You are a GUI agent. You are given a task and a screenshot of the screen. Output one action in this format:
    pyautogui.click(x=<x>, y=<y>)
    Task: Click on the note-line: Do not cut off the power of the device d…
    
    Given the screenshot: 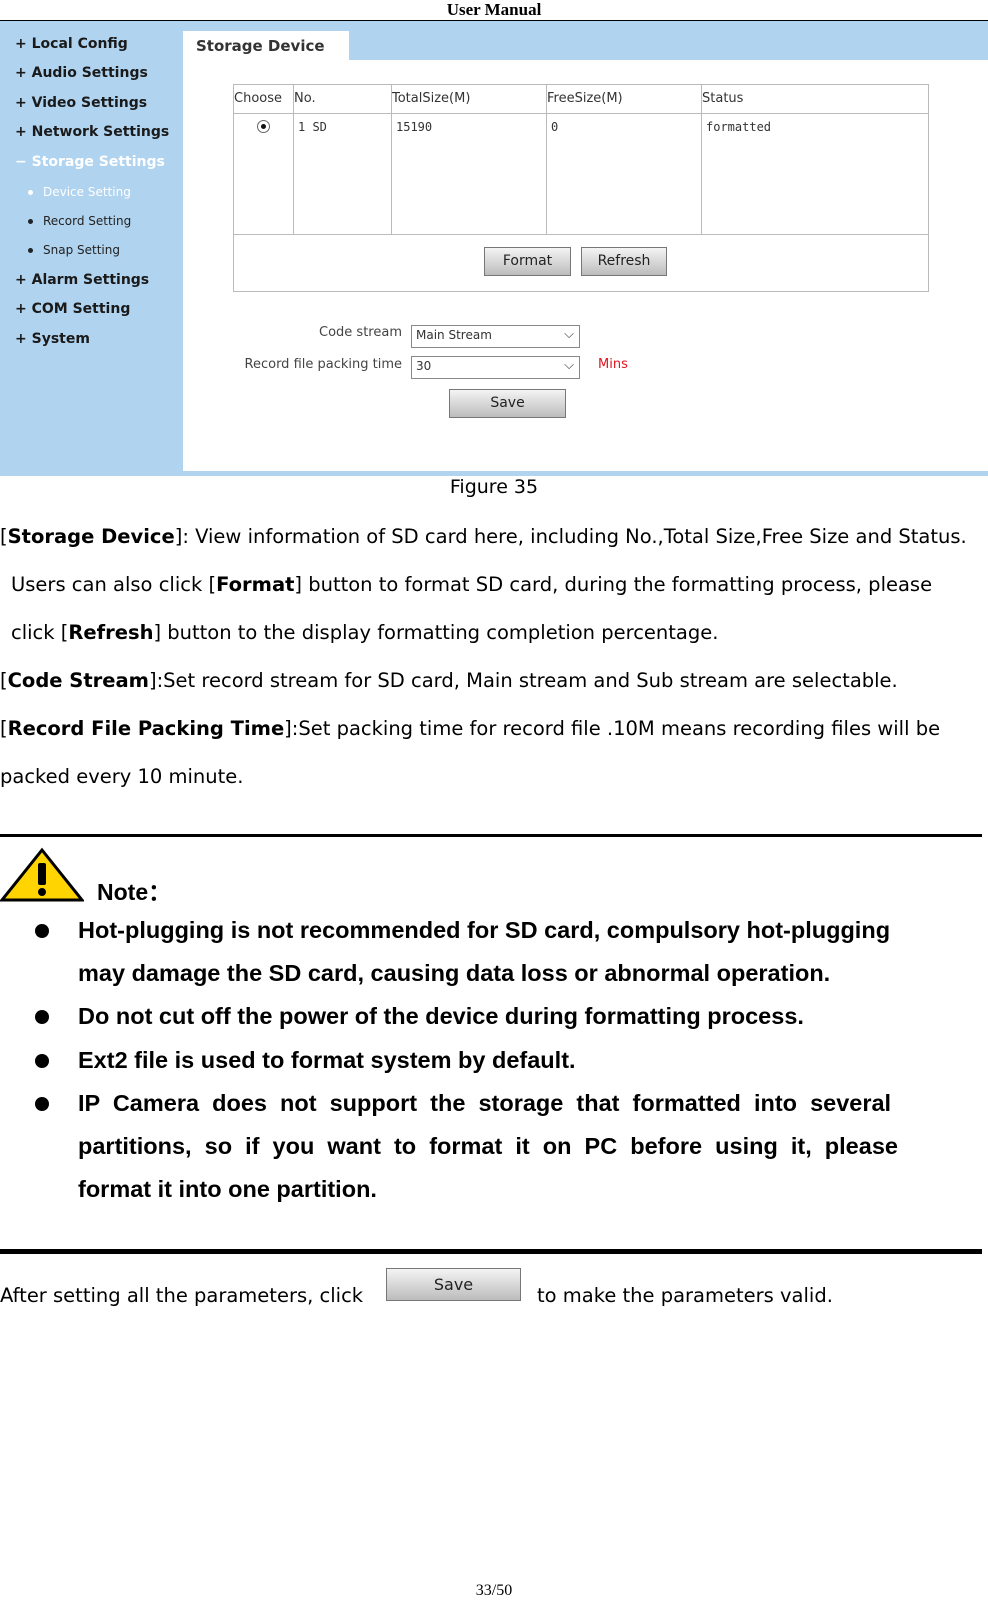 What is the action you would take?
    pyautogui.click(x=441, y=1016)
    